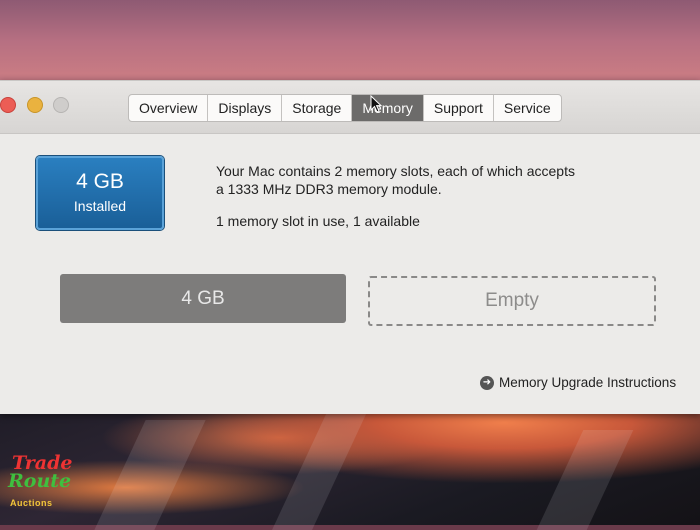 This screenshot has width=700, height=530. What do you see at coordinates (100, 206) in the screenshot?
I see `installed-memory-label: Installed` at bounding box center [100, 206].